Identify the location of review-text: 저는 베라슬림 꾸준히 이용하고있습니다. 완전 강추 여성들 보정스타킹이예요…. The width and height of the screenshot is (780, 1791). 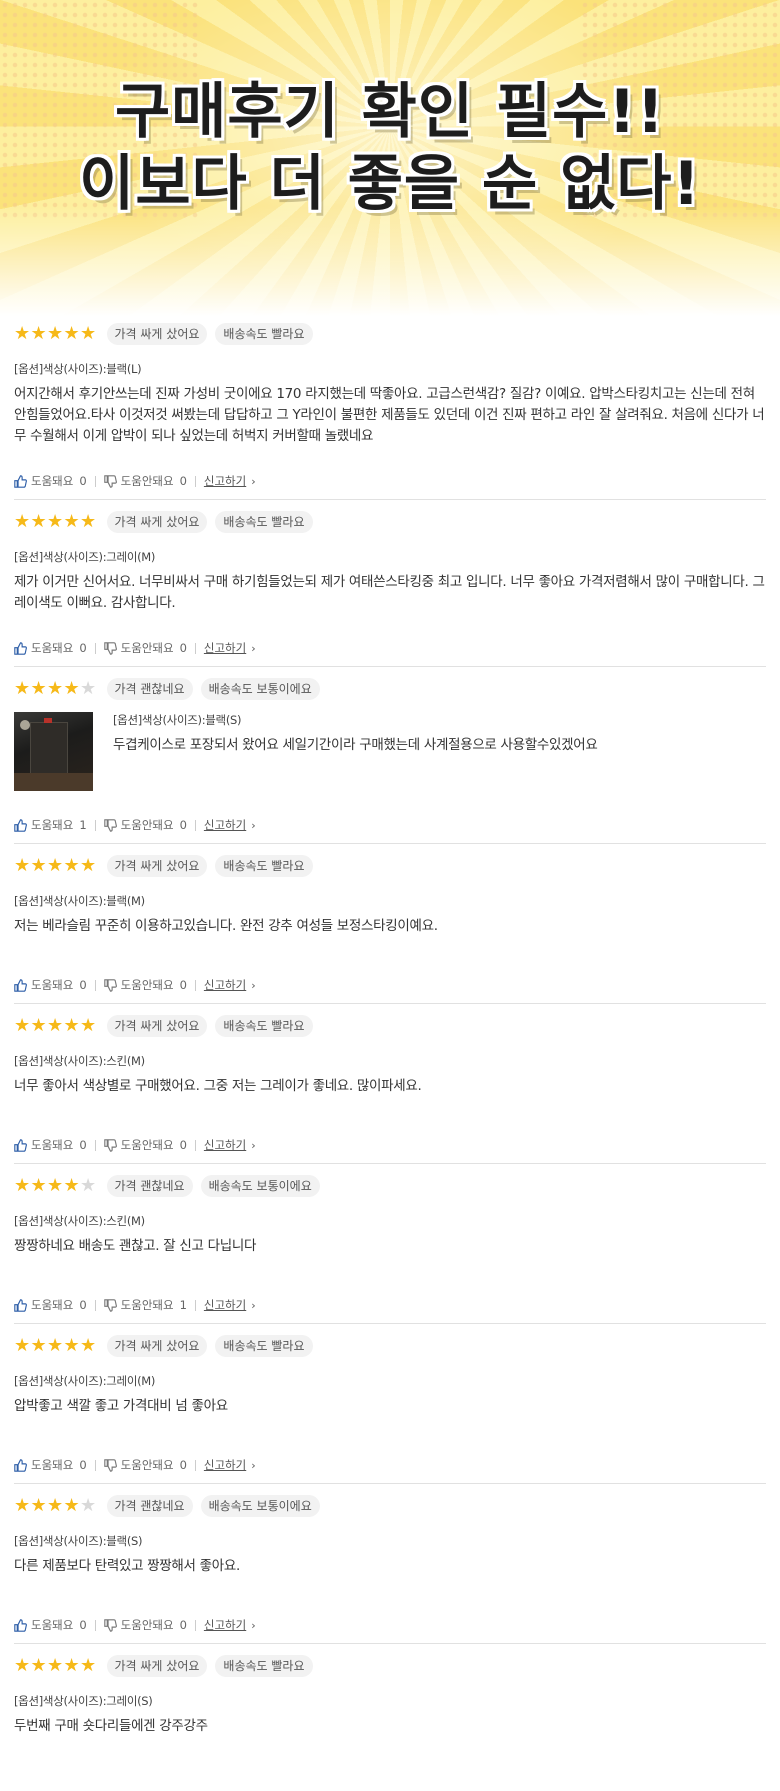
(226, 926).